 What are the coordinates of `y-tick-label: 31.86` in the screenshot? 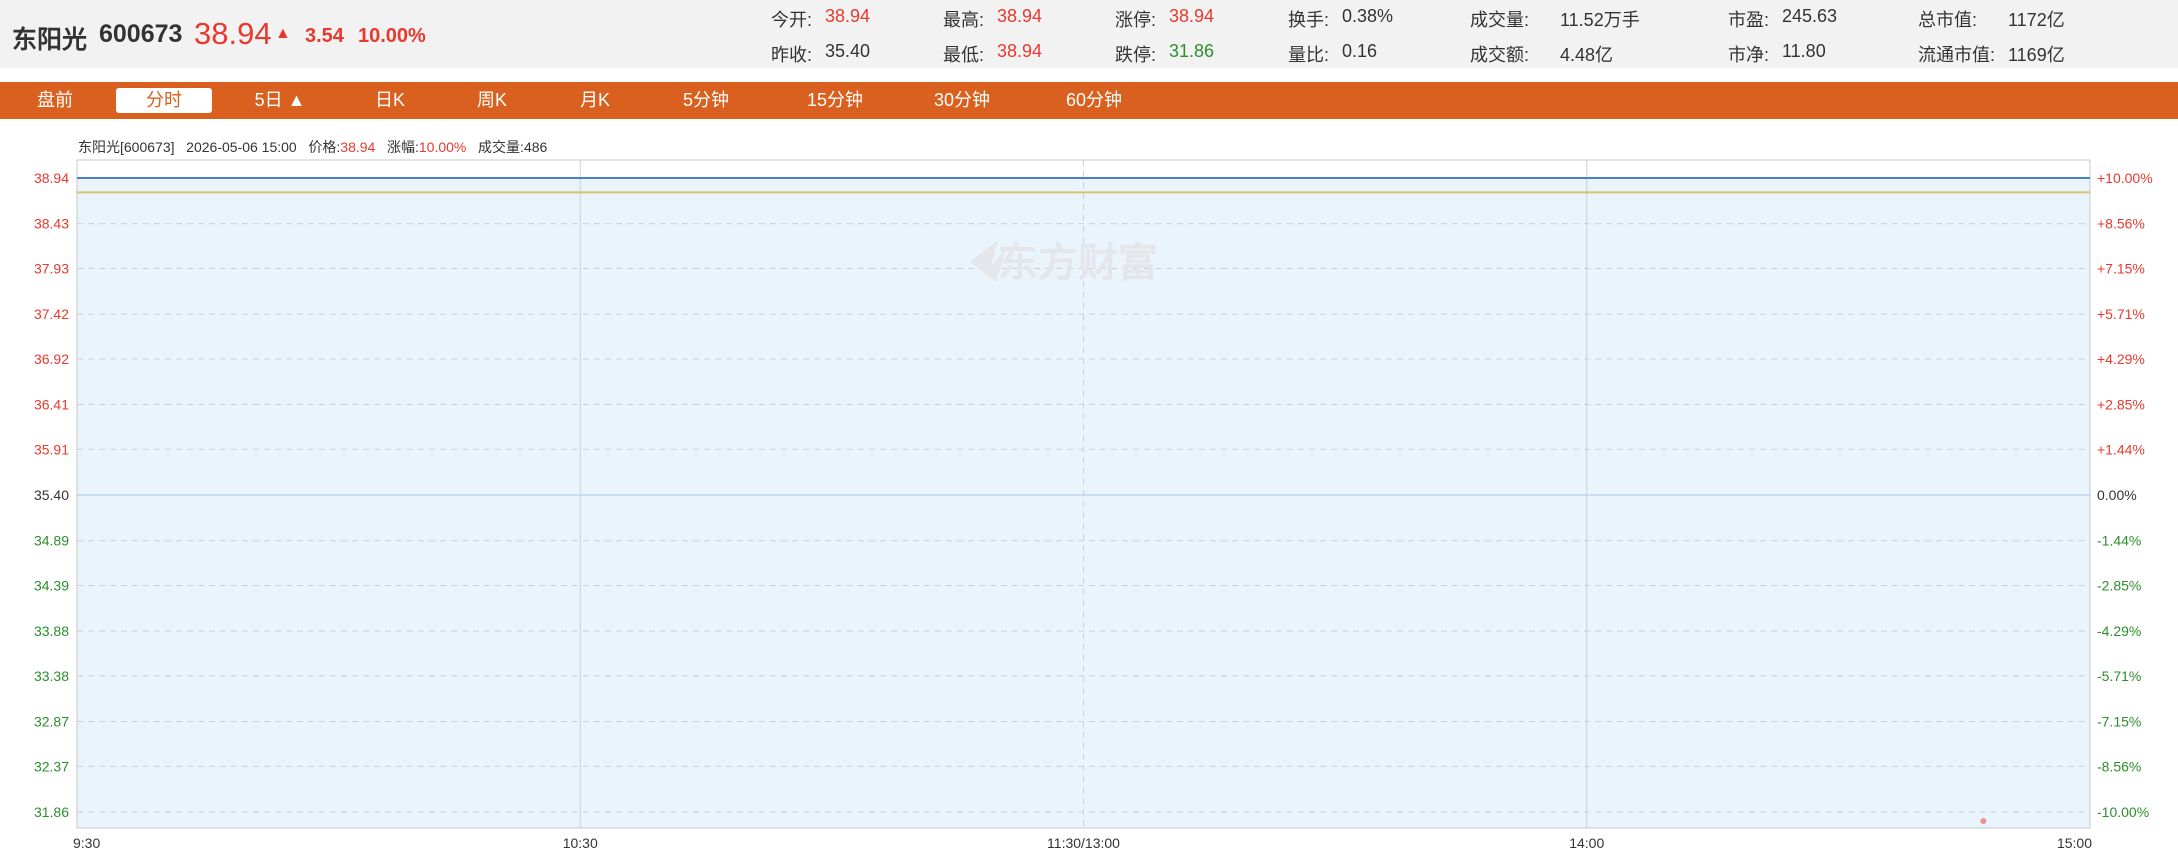 It's located at (51, 812).